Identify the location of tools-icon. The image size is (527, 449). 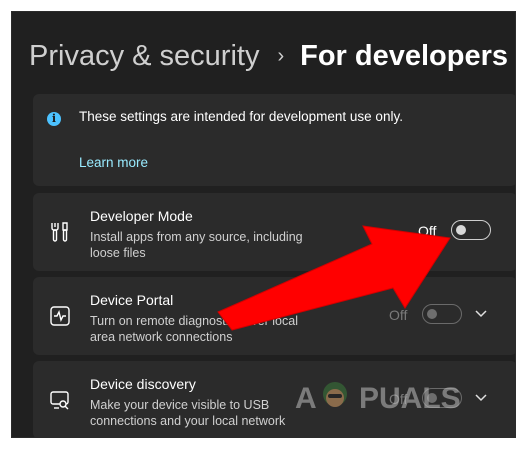
(59, 232).